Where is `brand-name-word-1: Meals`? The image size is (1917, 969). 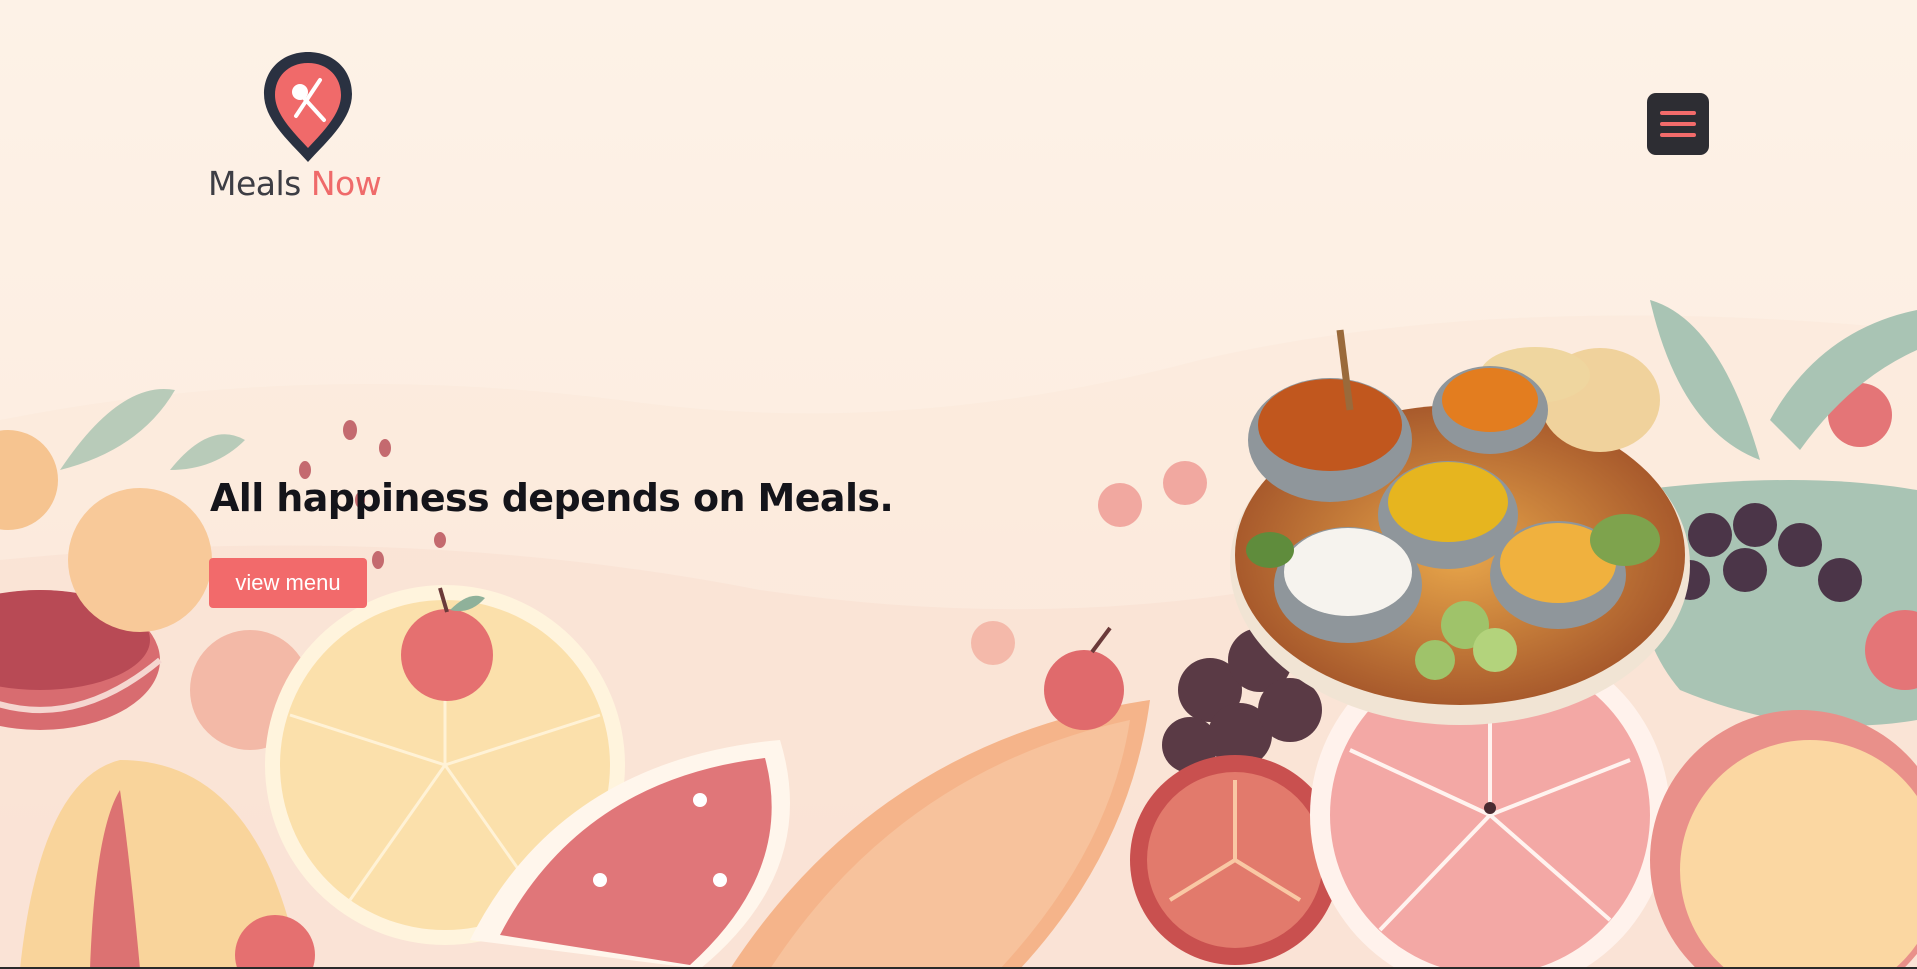
brand-name-word-1: Meals is located at coordinates (254, 183).